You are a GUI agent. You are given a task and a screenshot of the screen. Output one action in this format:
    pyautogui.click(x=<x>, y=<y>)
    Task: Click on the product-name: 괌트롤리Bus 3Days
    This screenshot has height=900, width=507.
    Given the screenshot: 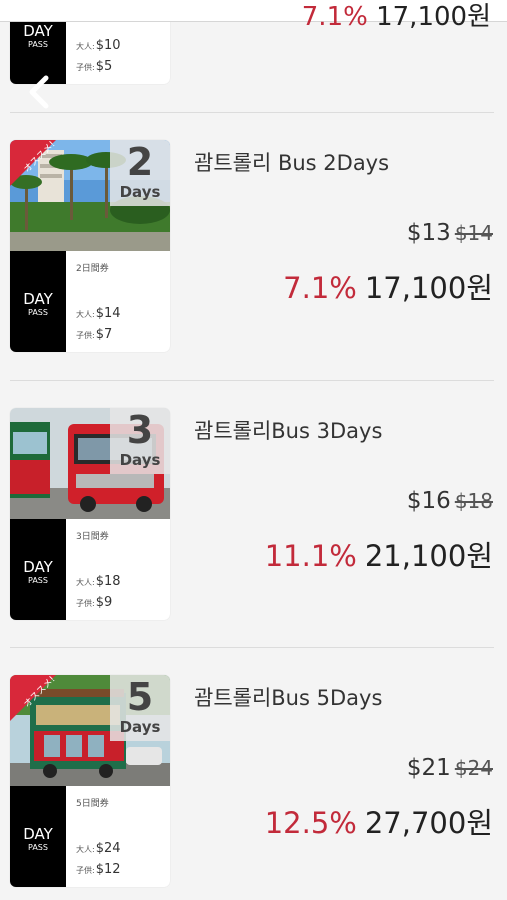 What is the action you would take?
    pyautogui.click(x=288, y=430)
    